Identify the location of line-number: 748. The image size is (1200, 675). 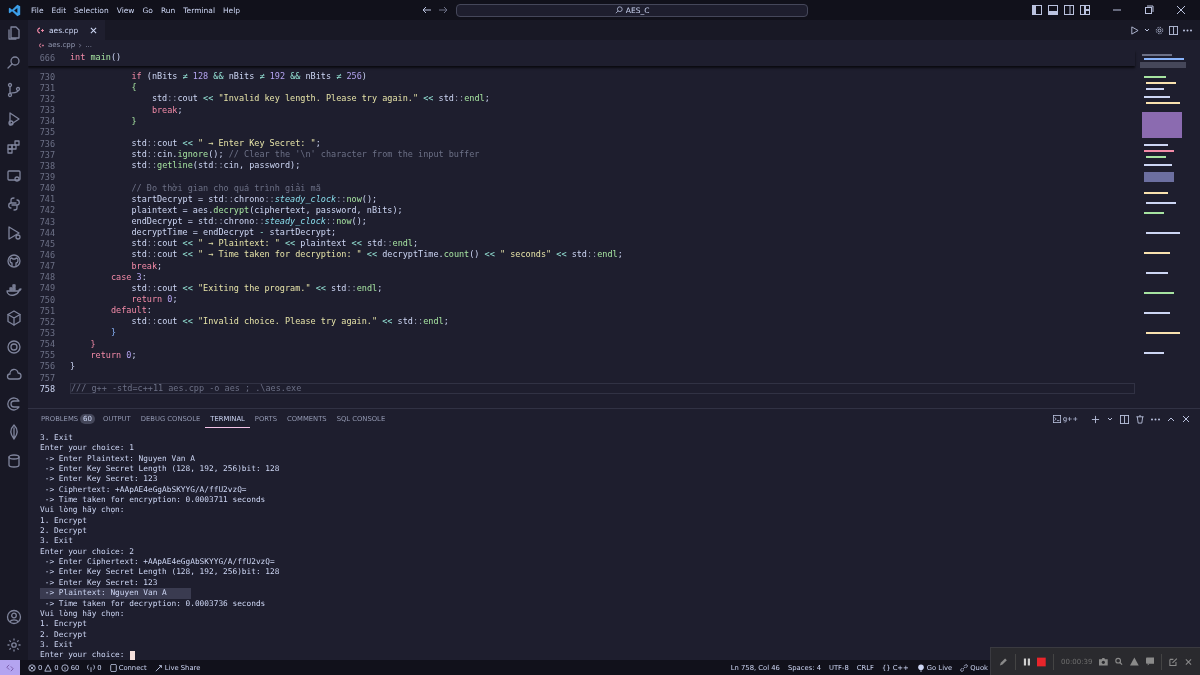
(47, 277).